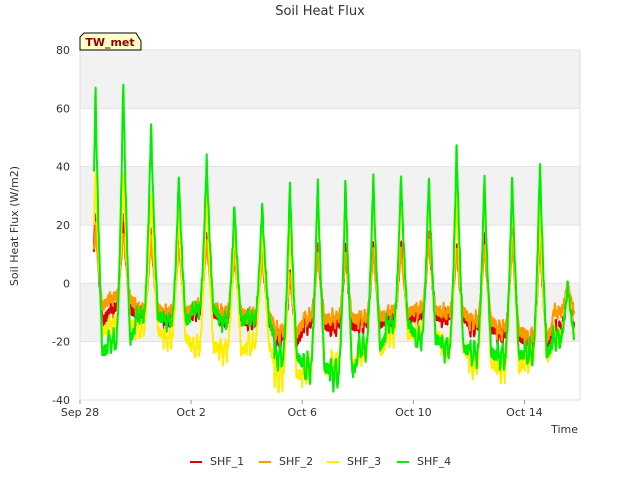  What do you see at coordinates (524, 412) in the screenshot?
I see `x-tick-label: Oct 14` at bounding box center [524, 412].